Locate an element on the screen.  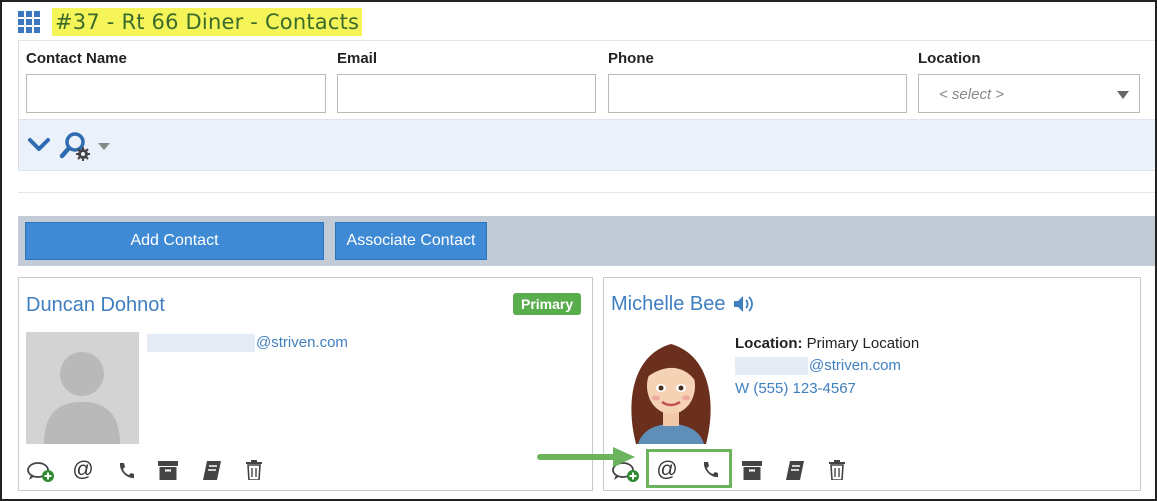
speaker-icon is located at coordinates (743, 304).